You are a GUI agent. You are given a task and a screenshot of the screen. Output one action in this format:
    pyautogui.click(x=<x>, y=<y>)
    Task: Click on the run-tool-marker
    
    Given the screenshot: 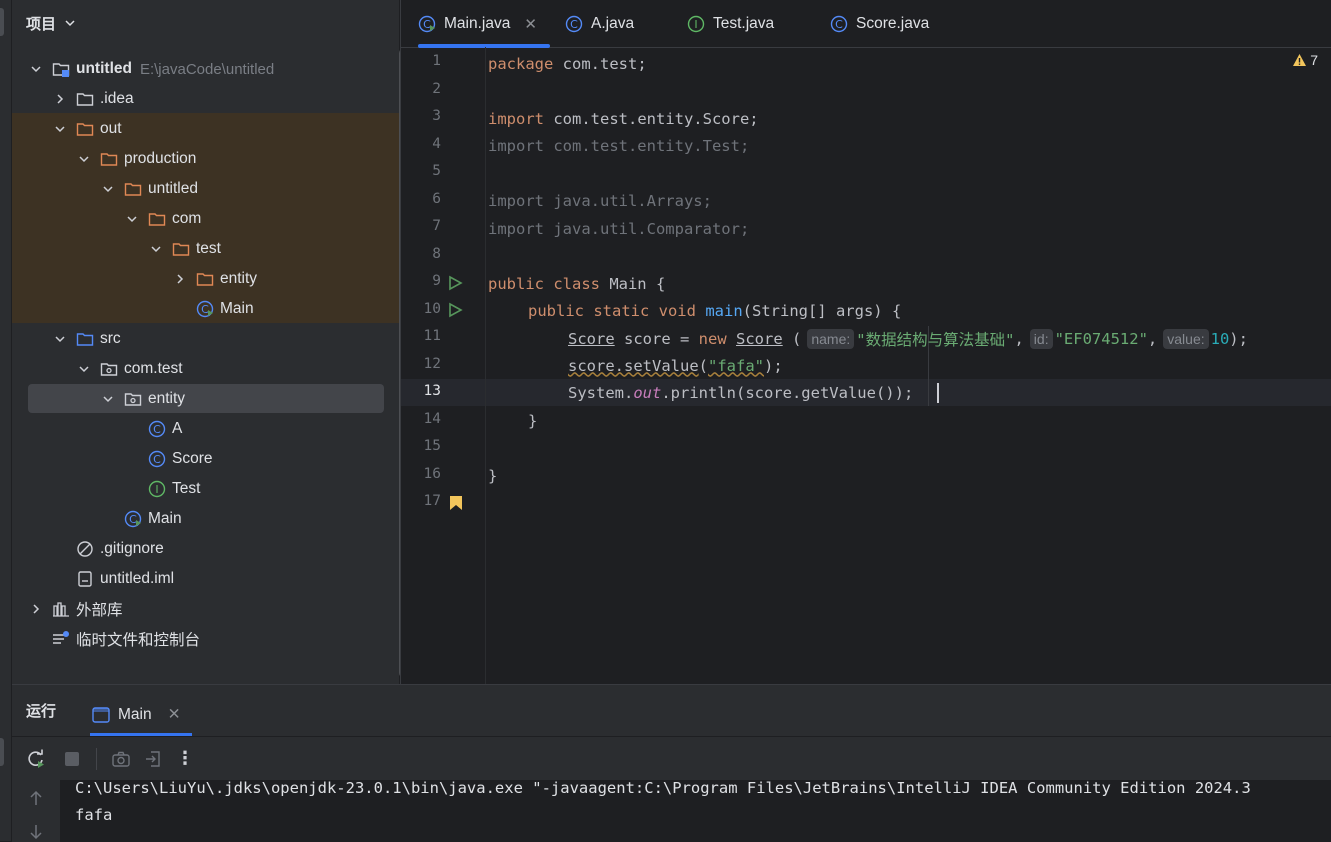 What is the action you would take?
    pyautogui.click(x=2, y=752)
    